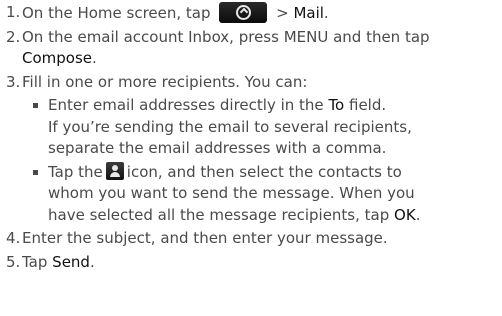 The width and height of the screenshot is (502, 316). What do you see at coordinates (336, 105) in the screenshot?
I see `to-keyword: To` at bounding box center [336, 105].